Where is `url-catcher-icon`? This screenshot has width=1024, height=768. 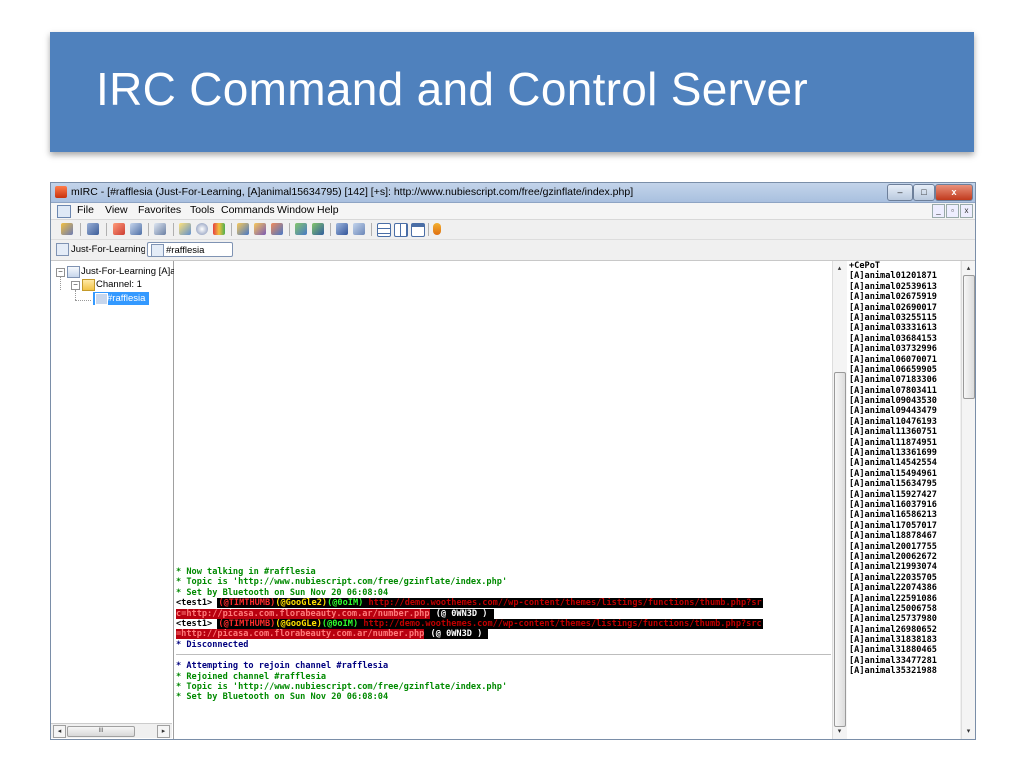 url-catcher-icon is located at coordinates (318, 229).